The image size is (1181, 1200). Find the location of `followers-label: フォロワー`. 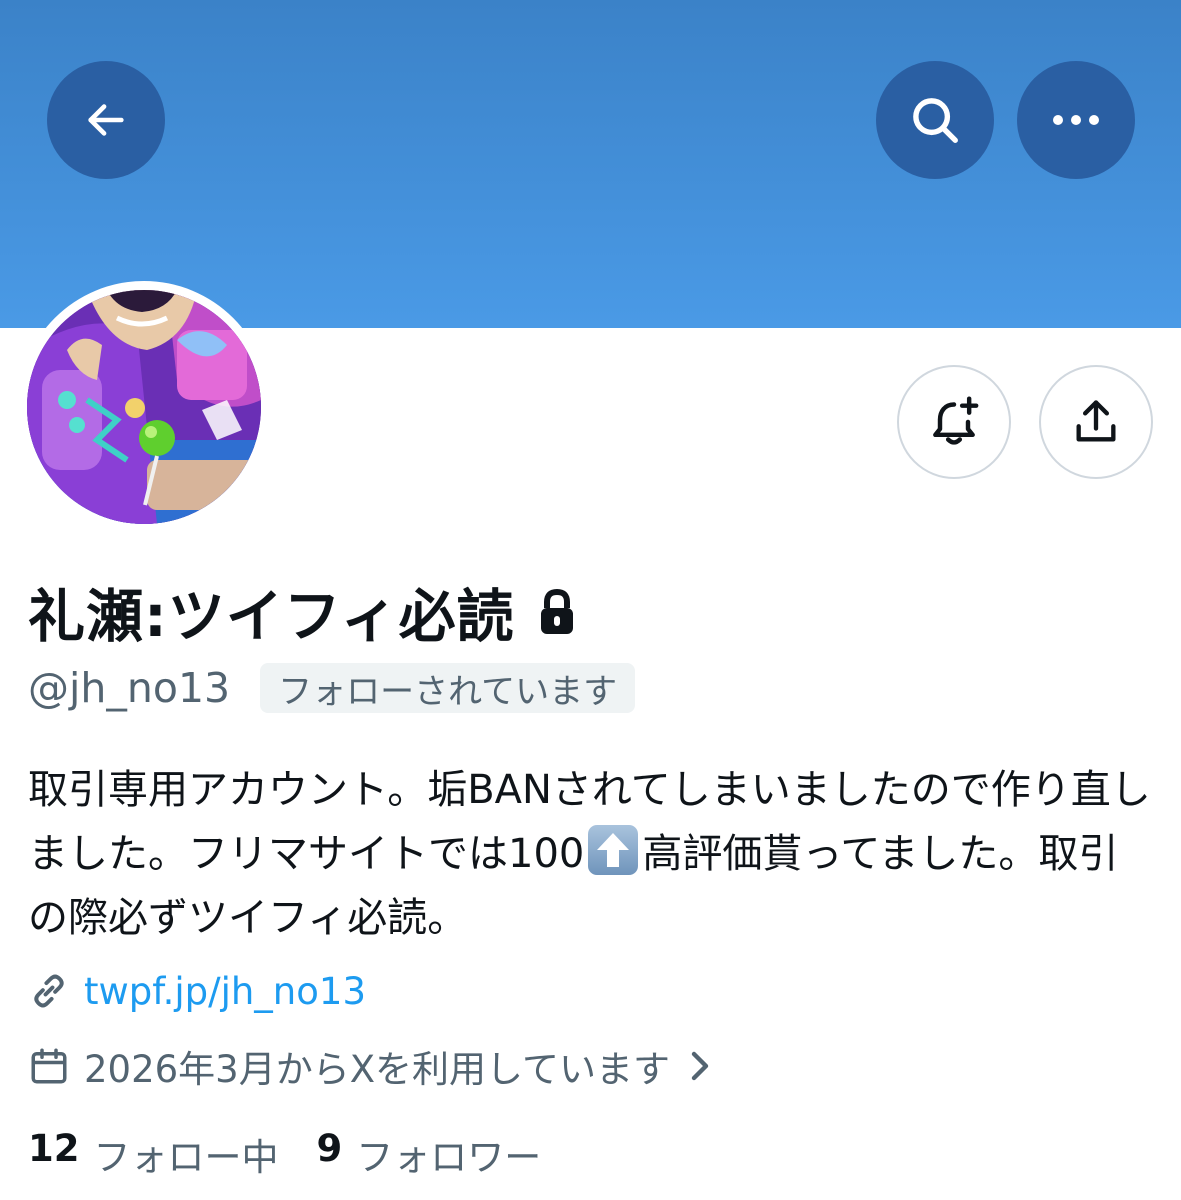

followers-label: フォロワー is located at coordinates (449, 1157).